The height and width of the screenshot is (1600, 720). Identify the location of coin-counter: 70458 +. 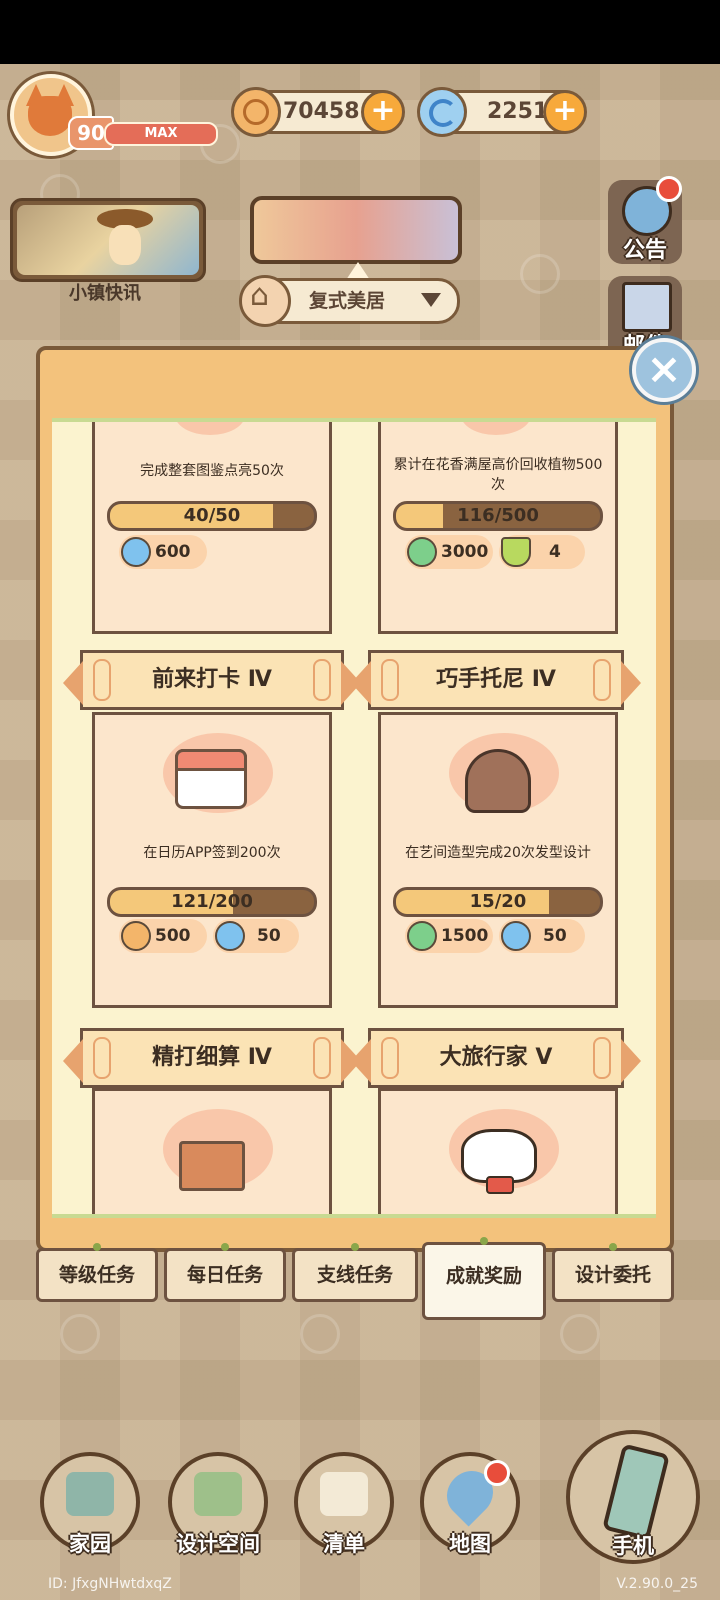
(318, 112).